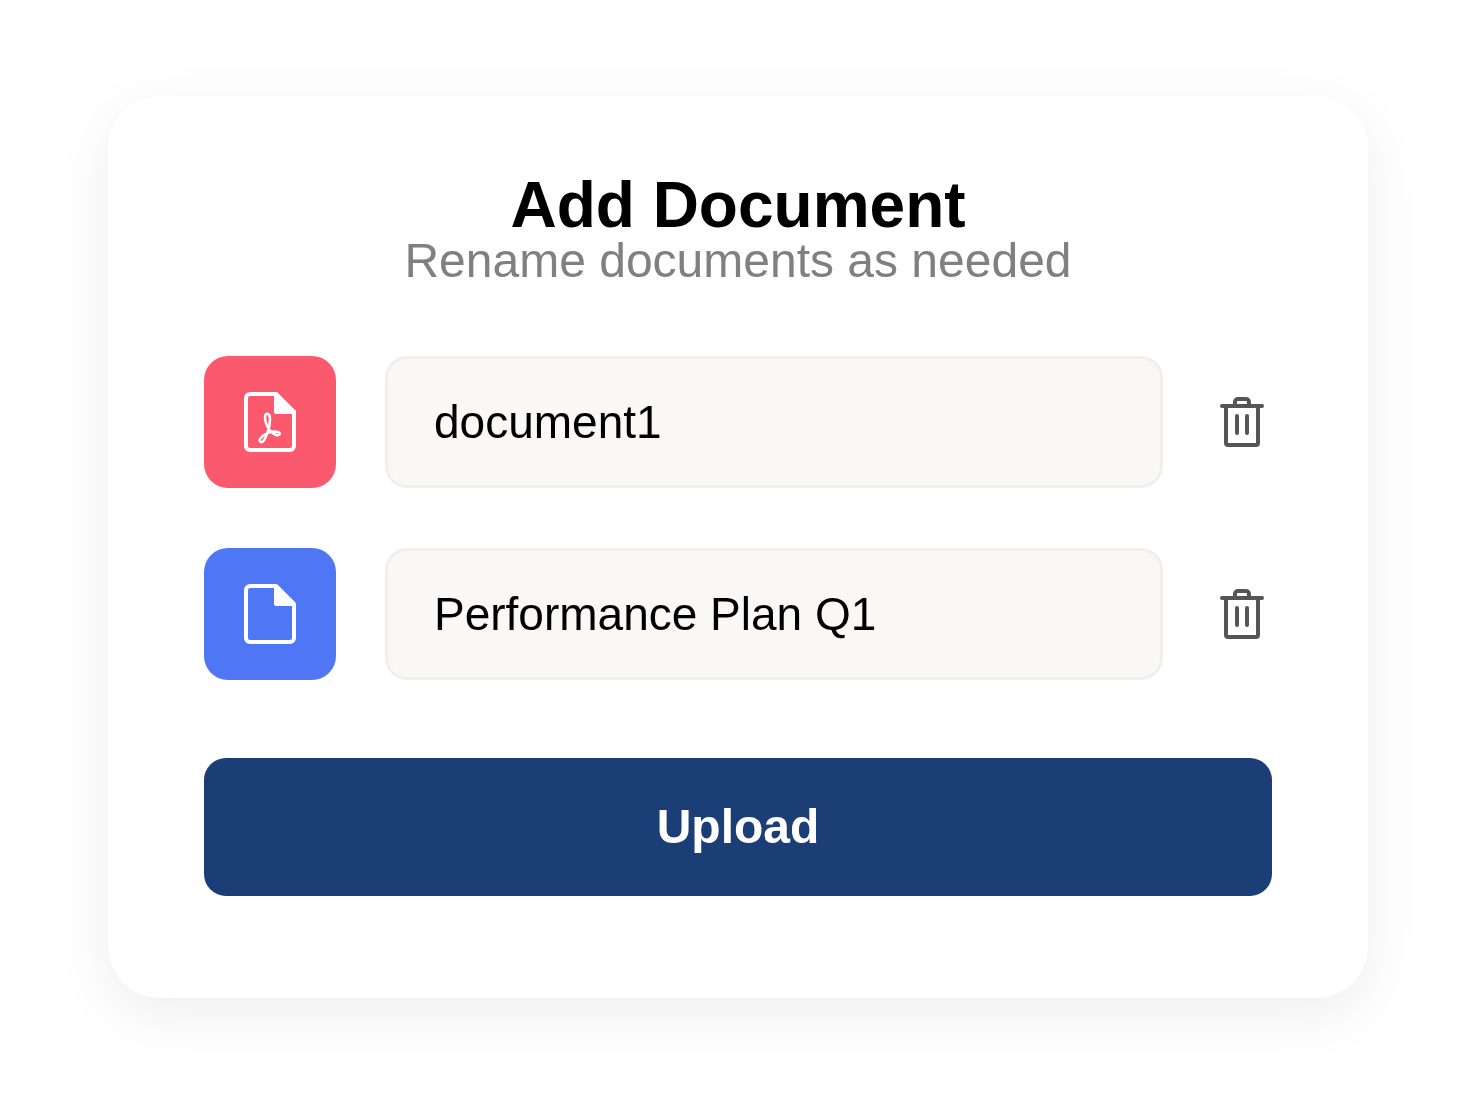 This screenshot has height=1119, width=1476. Describe the element at coordinates (738, 827) in the screenshot. I see `upload-button: Upload` at that location.